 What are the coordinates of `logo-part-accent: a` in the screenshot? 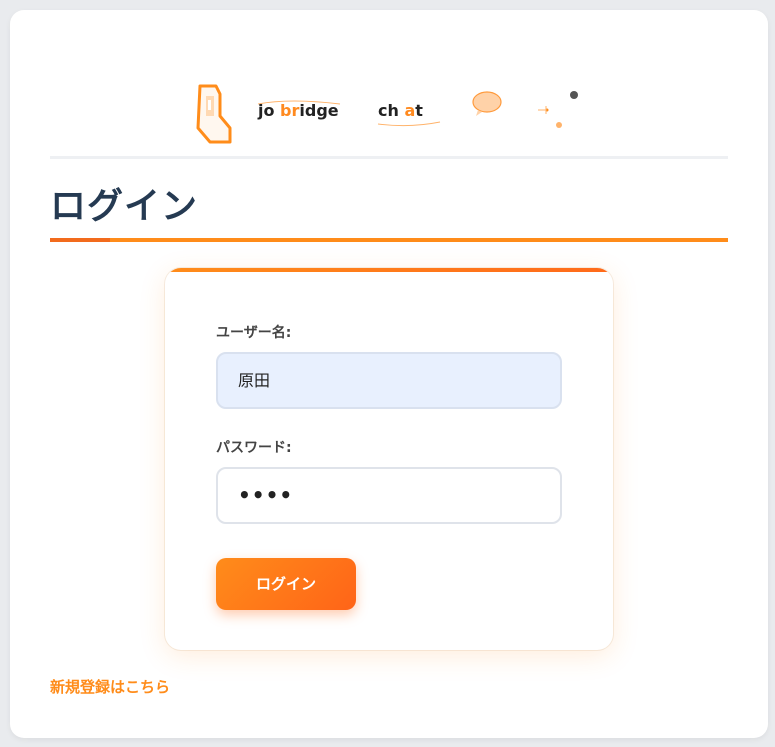 It's located at (410, 110).